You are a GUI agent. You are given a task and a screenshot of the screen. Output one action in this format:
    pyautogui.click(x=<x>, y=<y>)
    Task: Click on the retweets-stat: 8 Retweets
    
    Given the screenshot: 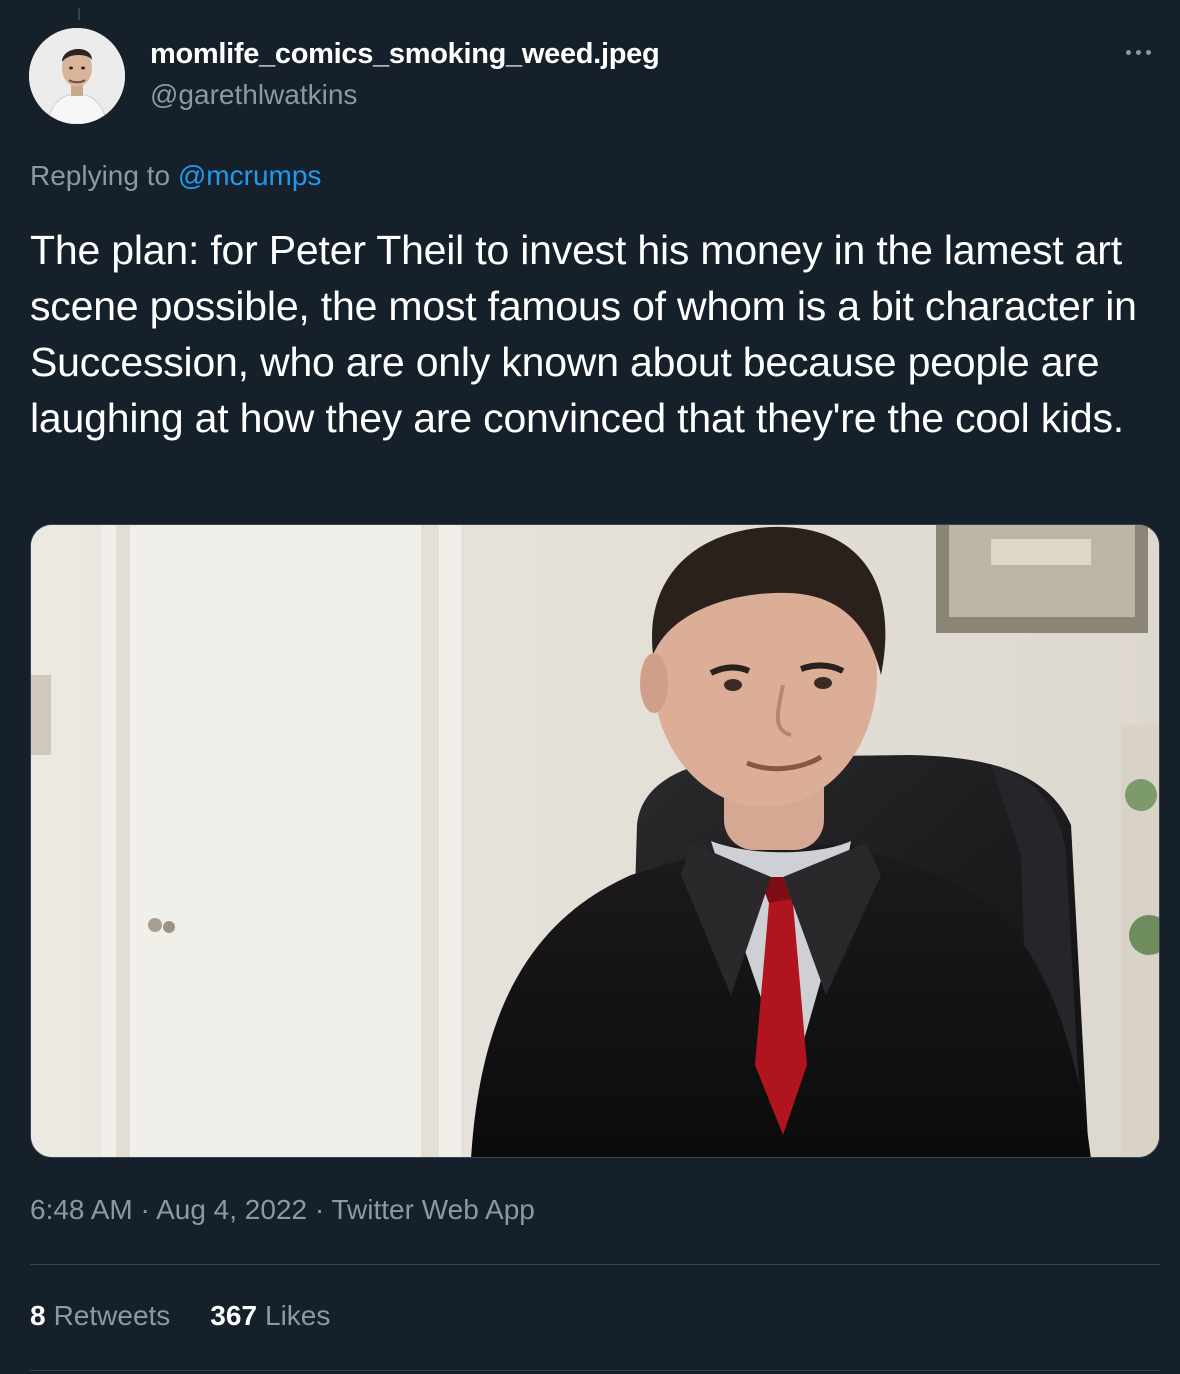 What is the action you would take?
    pyautogui.click(x=100, y=1316)
    